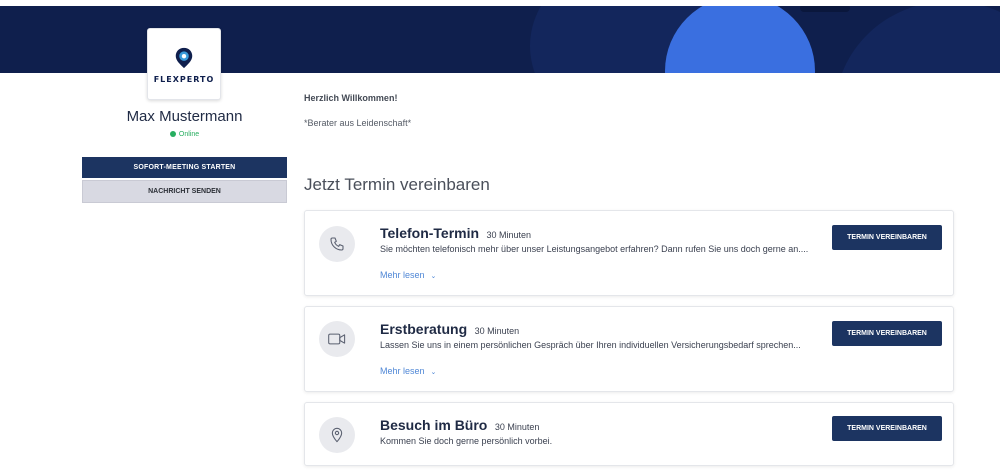 The height and width of the screenshot is (475, 1000). What do you see at coordinates (184, 79) in the screenshot?
I see `logo-text: FLEXPERTO` at bounding box center [184, 79].